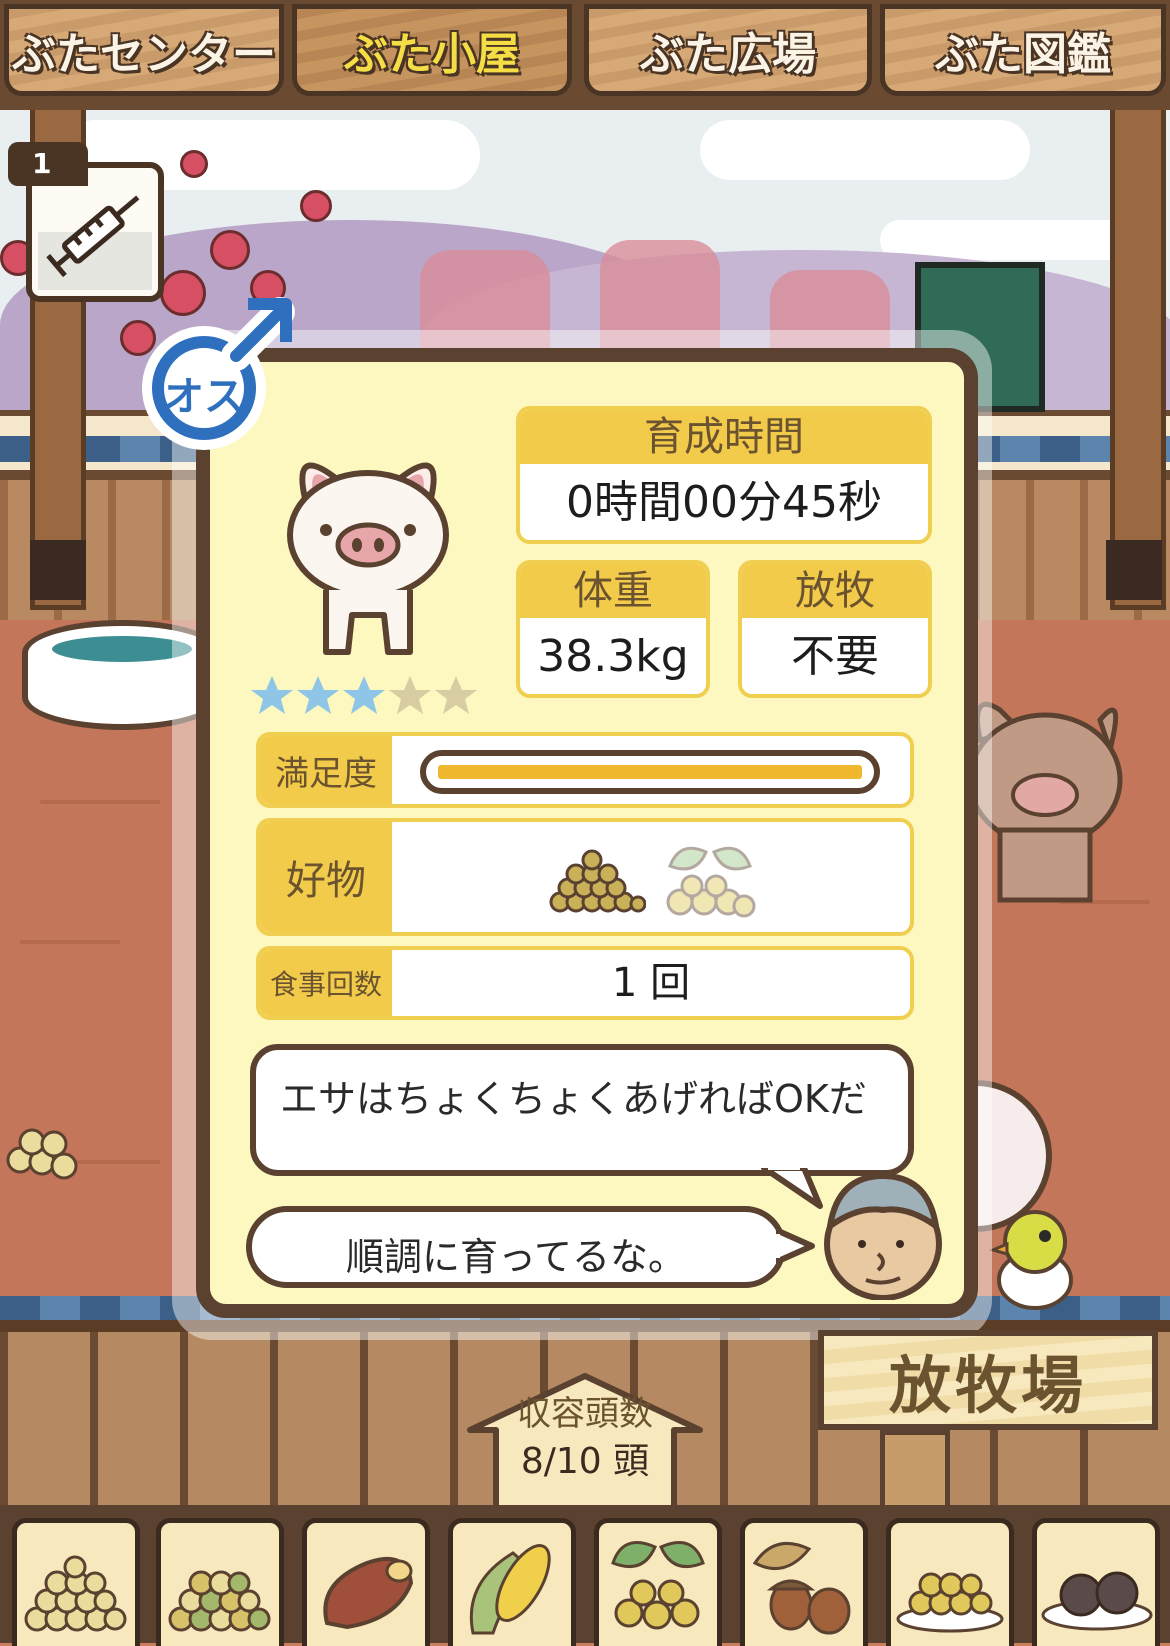  I want to click on favorite-food-row: 好物, so click(585, 877).